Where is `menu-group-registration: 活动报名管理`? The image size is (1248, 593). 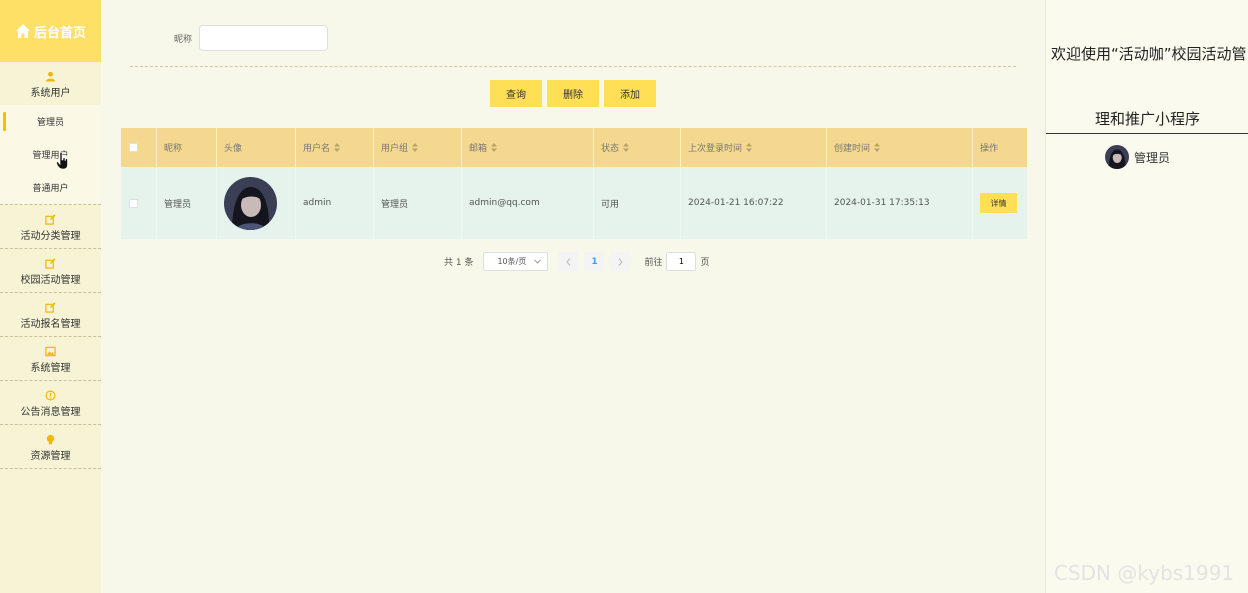
menu-group-registration: 活动报名管理 is located at coordinates (50, 315).